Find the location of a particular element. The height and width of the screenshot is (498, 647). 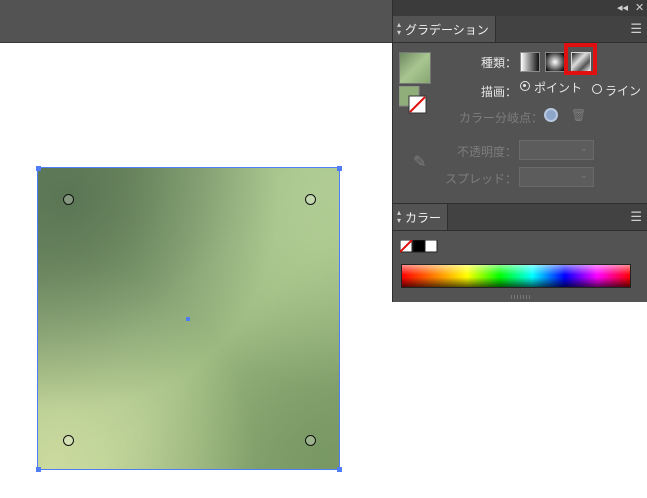

radio-point-label: ポイント is located at coordinates (558, 87).